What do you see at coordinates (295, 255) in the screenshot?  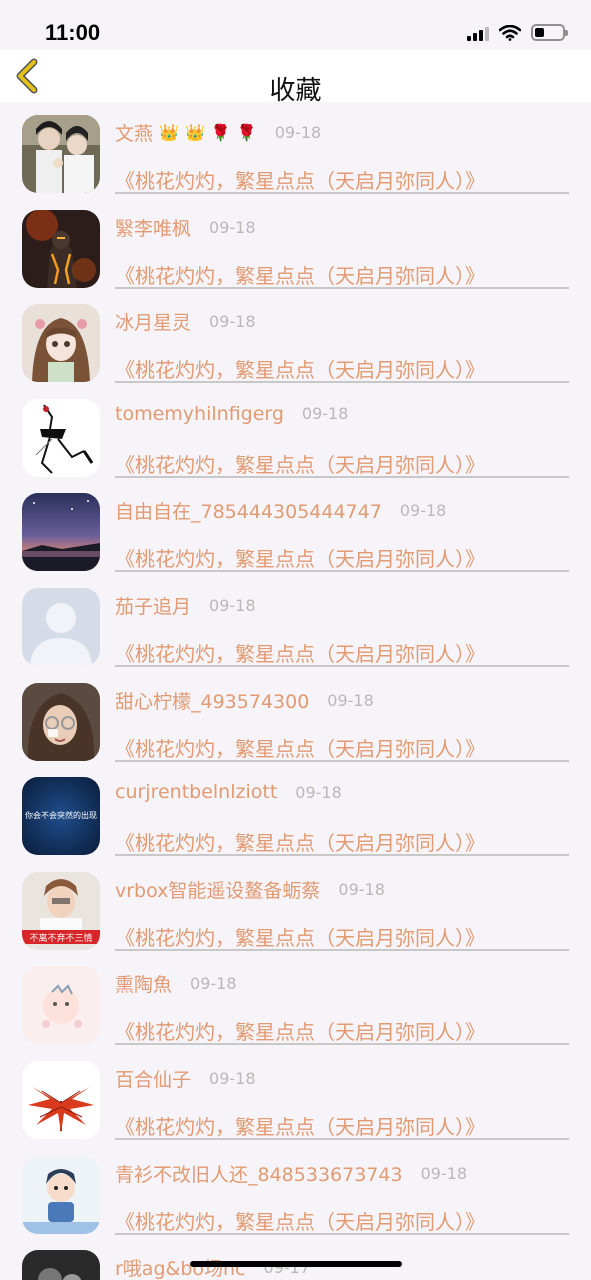 I see `list-item: 繄李唯枫 09-18 《桃花灼灼，繁星点点（天启月弥同人）》` at bounding box center [295, 255].